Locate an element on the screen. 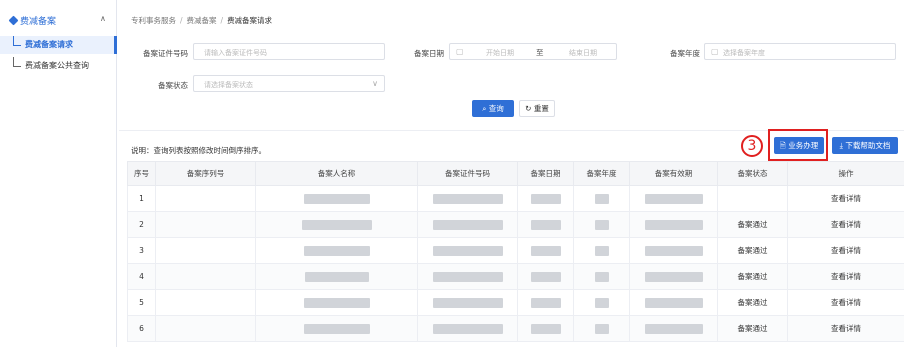 The width and height of the screenshot is (904, 347). row-index: 6 is located at coordinates (141, 328).